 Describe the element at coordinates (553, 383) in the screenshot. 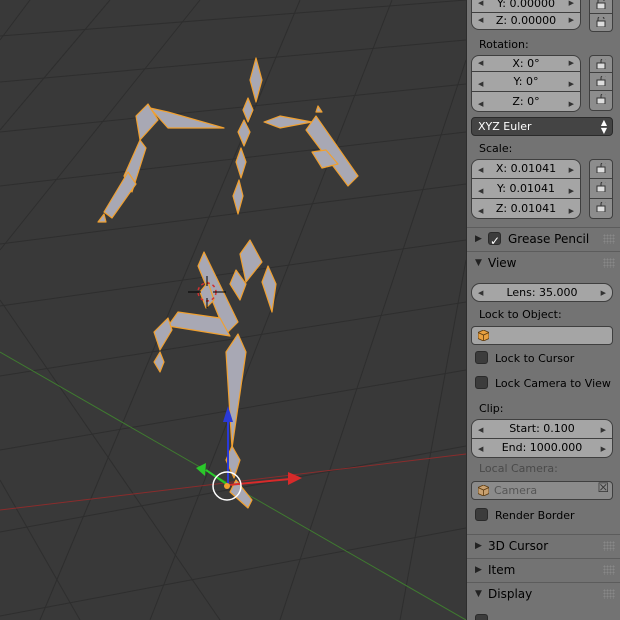

I see `lock-camera-to-view-label: Lock Camera to View` at that location.